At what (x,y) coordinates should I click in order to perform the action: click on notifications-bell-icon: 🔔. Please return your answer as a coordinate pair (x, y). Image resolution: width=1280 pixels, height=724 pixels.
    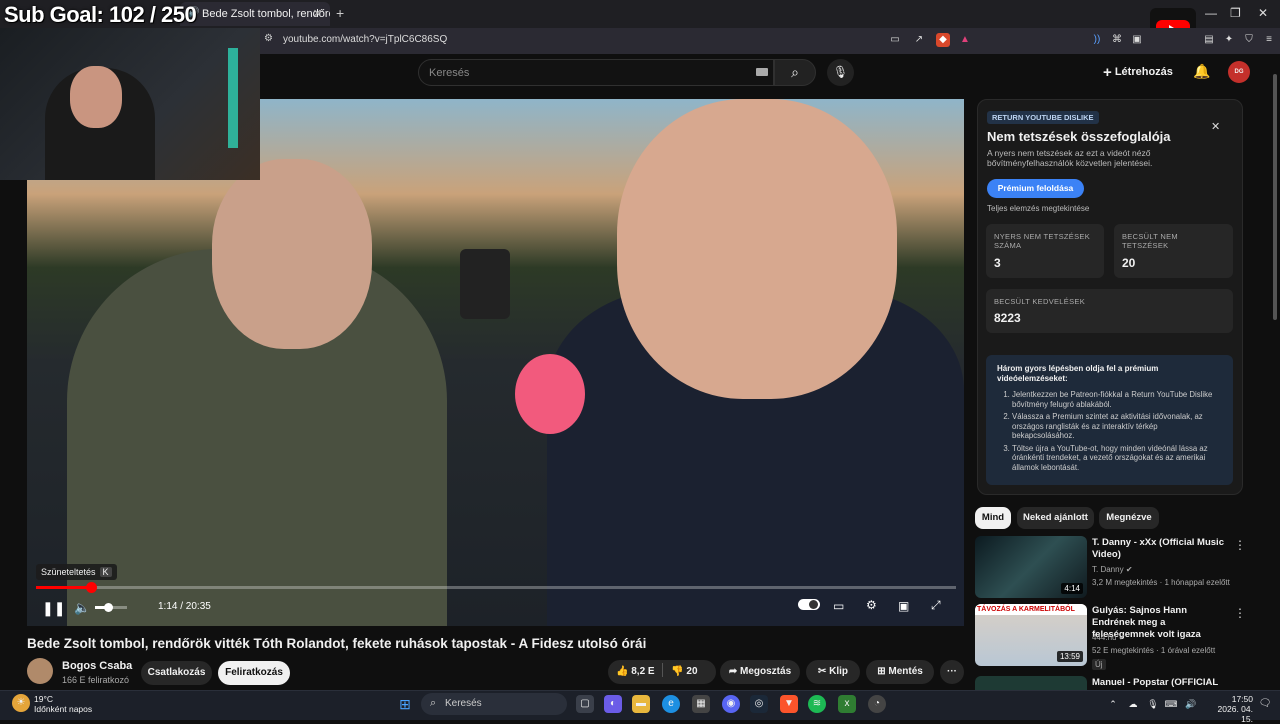
    Looking at the image, I should click on (1201, 71).